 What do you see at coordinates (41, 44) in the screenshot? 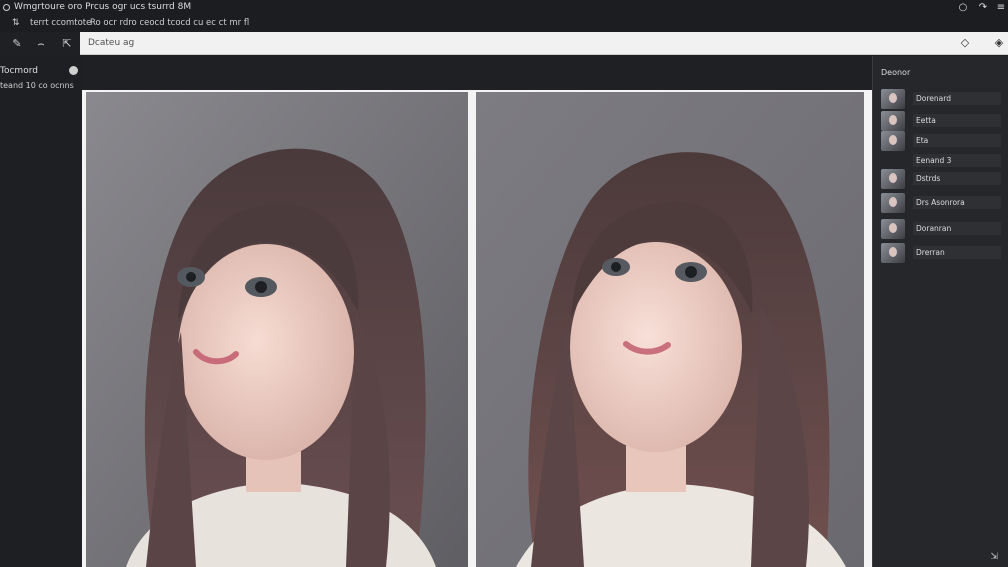
I see `lasso-icon: ⌢` at bounding box center [41, 44].